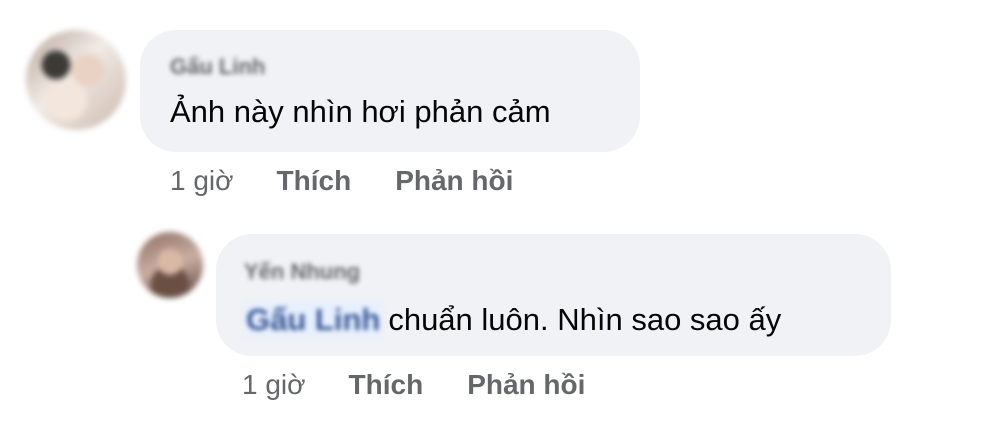 This screenshot has height=421, width=1000. I want to click on comment-author-name: Gấu Linh, so click(217, 67).